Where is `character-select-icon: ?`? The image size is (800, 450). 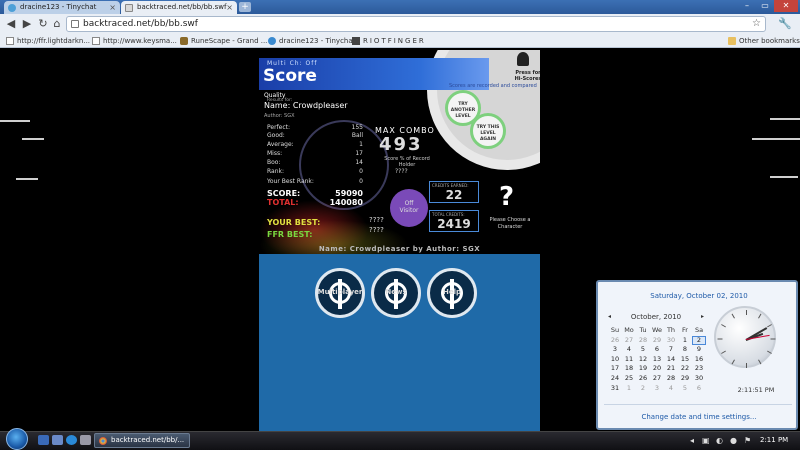 character-select-icon: ? is located at coordinates (506, 197).